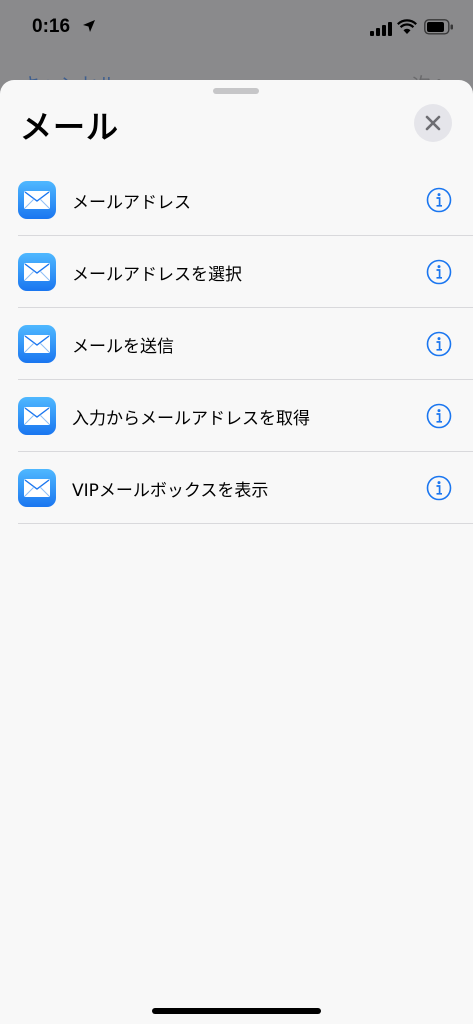 Image resolution: width=473 pixels, height=1024 pixels. I want to click on cellular-signal-icon, so click(381, 30).